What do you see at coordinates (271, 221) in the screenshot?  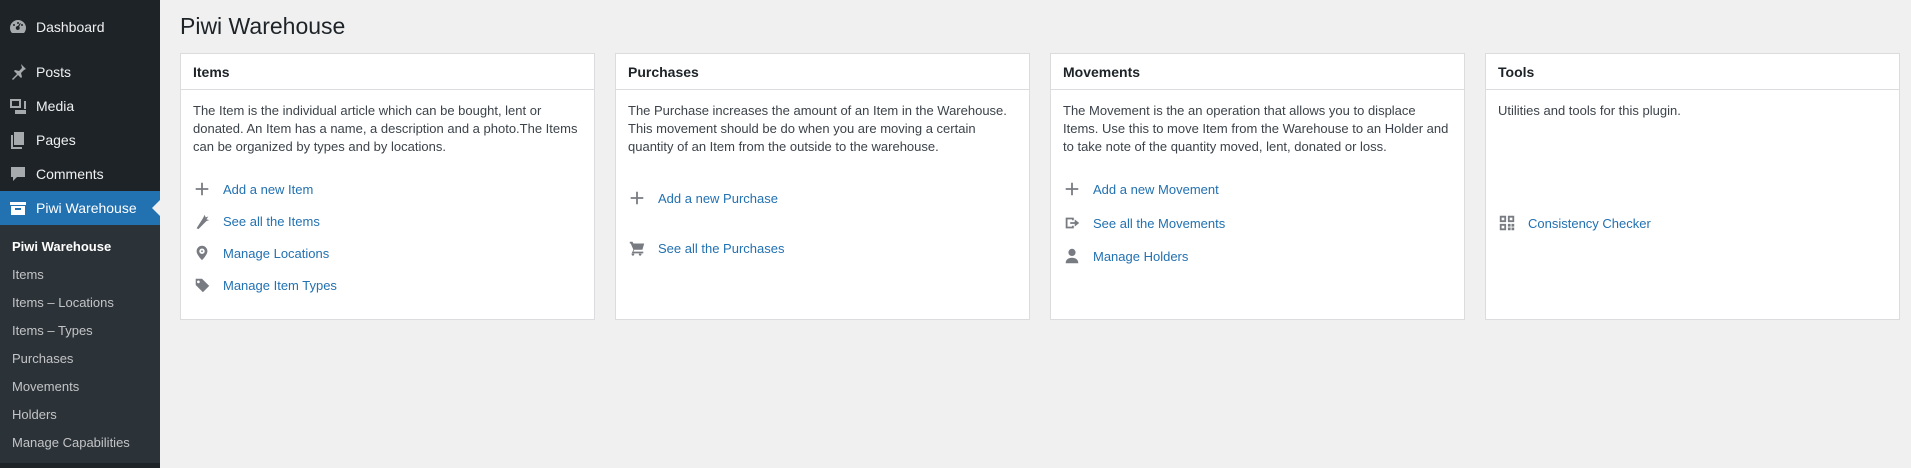 I see `link-label: See all the Items` at bounding box center [271, 221].